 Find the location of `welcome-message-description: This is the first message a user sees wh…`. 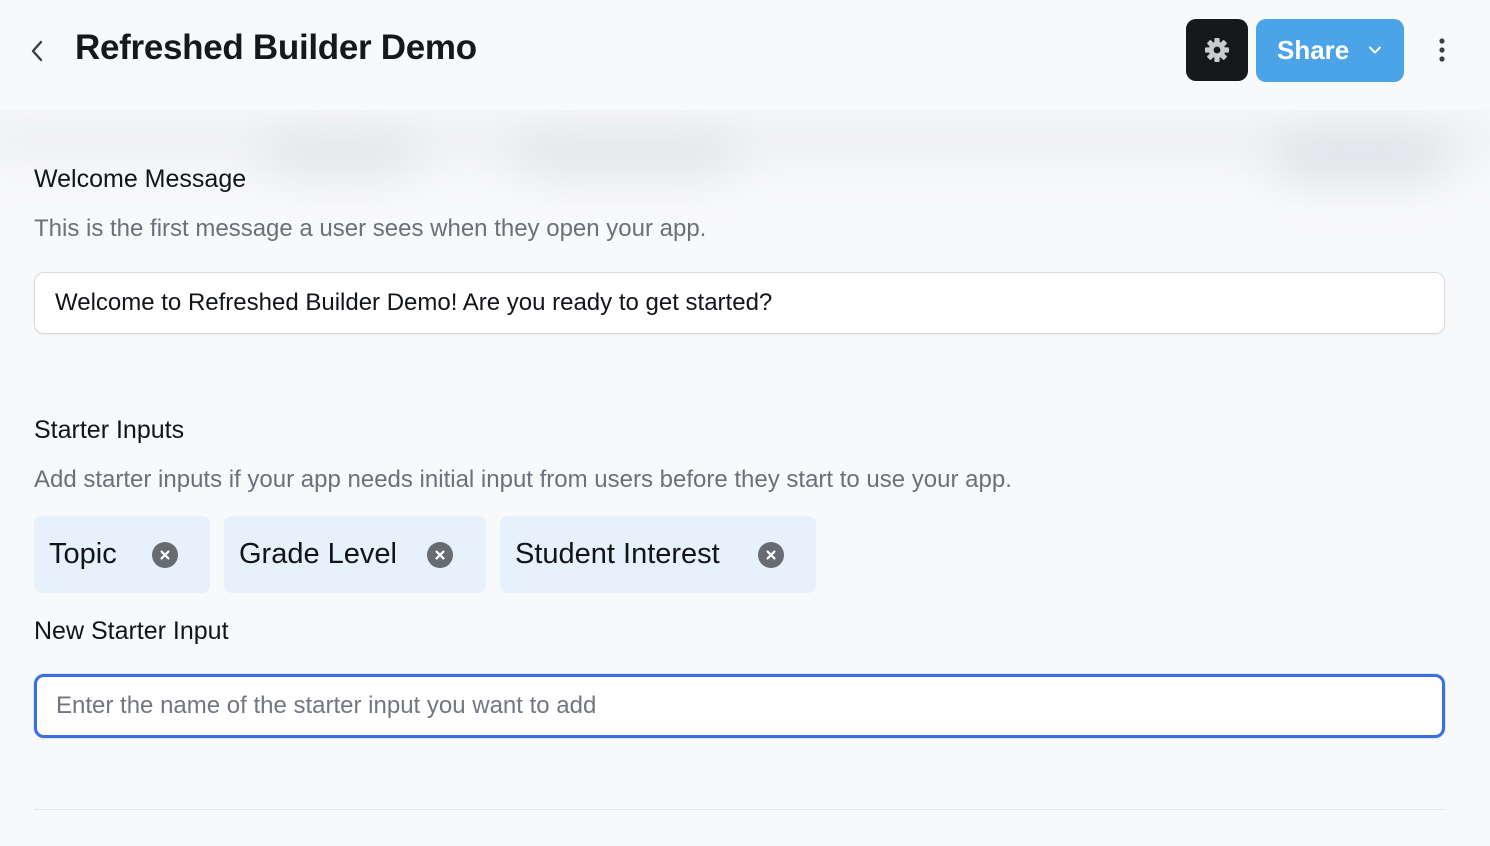

welcome-message-description: This is the first message a user sees wh… is located at coordinates (370, 228).